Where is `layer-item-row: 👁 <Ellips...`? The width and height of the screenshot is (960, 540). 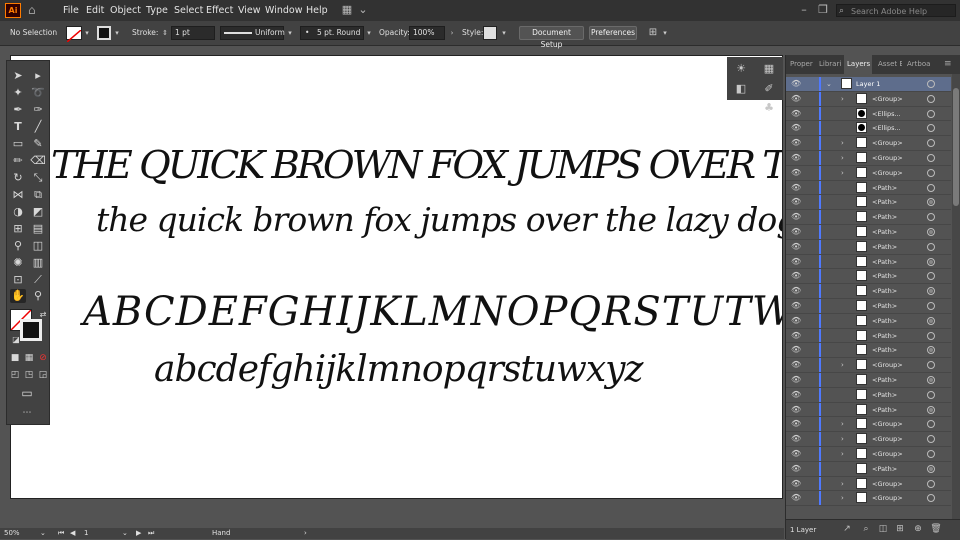
layer-item-row: 👁 <Ellips... is located at coordinates (868, 114).